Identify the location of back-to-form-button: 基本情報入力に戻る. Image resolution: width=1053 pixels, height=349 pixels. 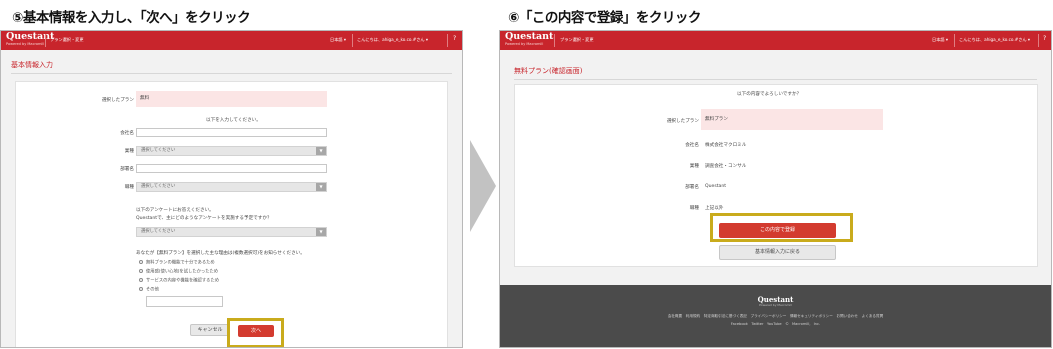
(777, 252).